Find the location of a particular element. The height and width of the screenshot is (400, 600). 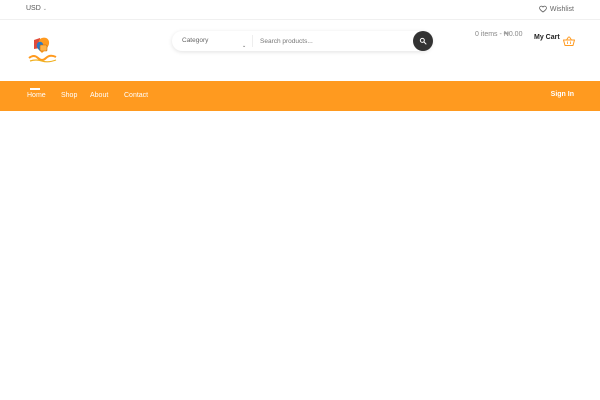

search-divider is located at coordinates (252, 41).